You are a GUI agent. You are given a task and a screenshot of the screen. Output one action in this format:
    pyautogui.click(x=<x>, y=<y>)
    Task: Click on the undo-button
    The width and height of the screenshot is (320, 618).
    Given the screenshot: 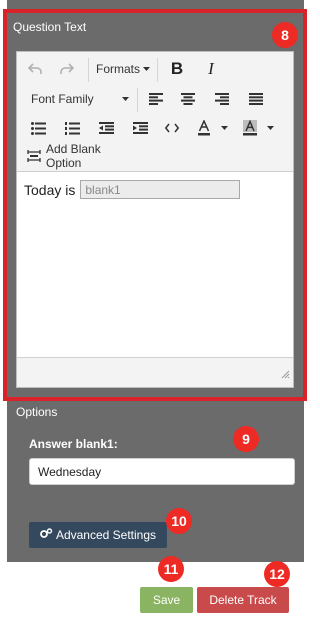 What is the action you would take?
    pyautogui.click(x=35, y=69)
    